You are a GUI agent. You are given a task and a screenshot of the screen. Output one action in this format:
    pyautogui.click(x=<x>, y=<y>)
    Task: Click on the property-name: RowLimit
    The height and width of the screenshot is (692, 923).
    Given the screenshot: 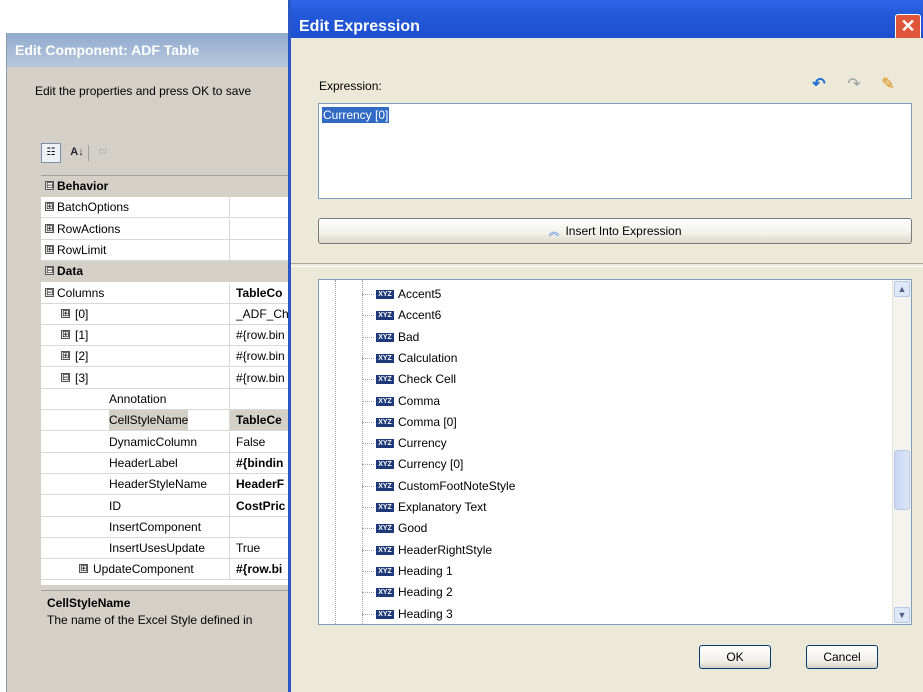 What is the action you would take?
    pyautogui.click(x=82, y=249)
    